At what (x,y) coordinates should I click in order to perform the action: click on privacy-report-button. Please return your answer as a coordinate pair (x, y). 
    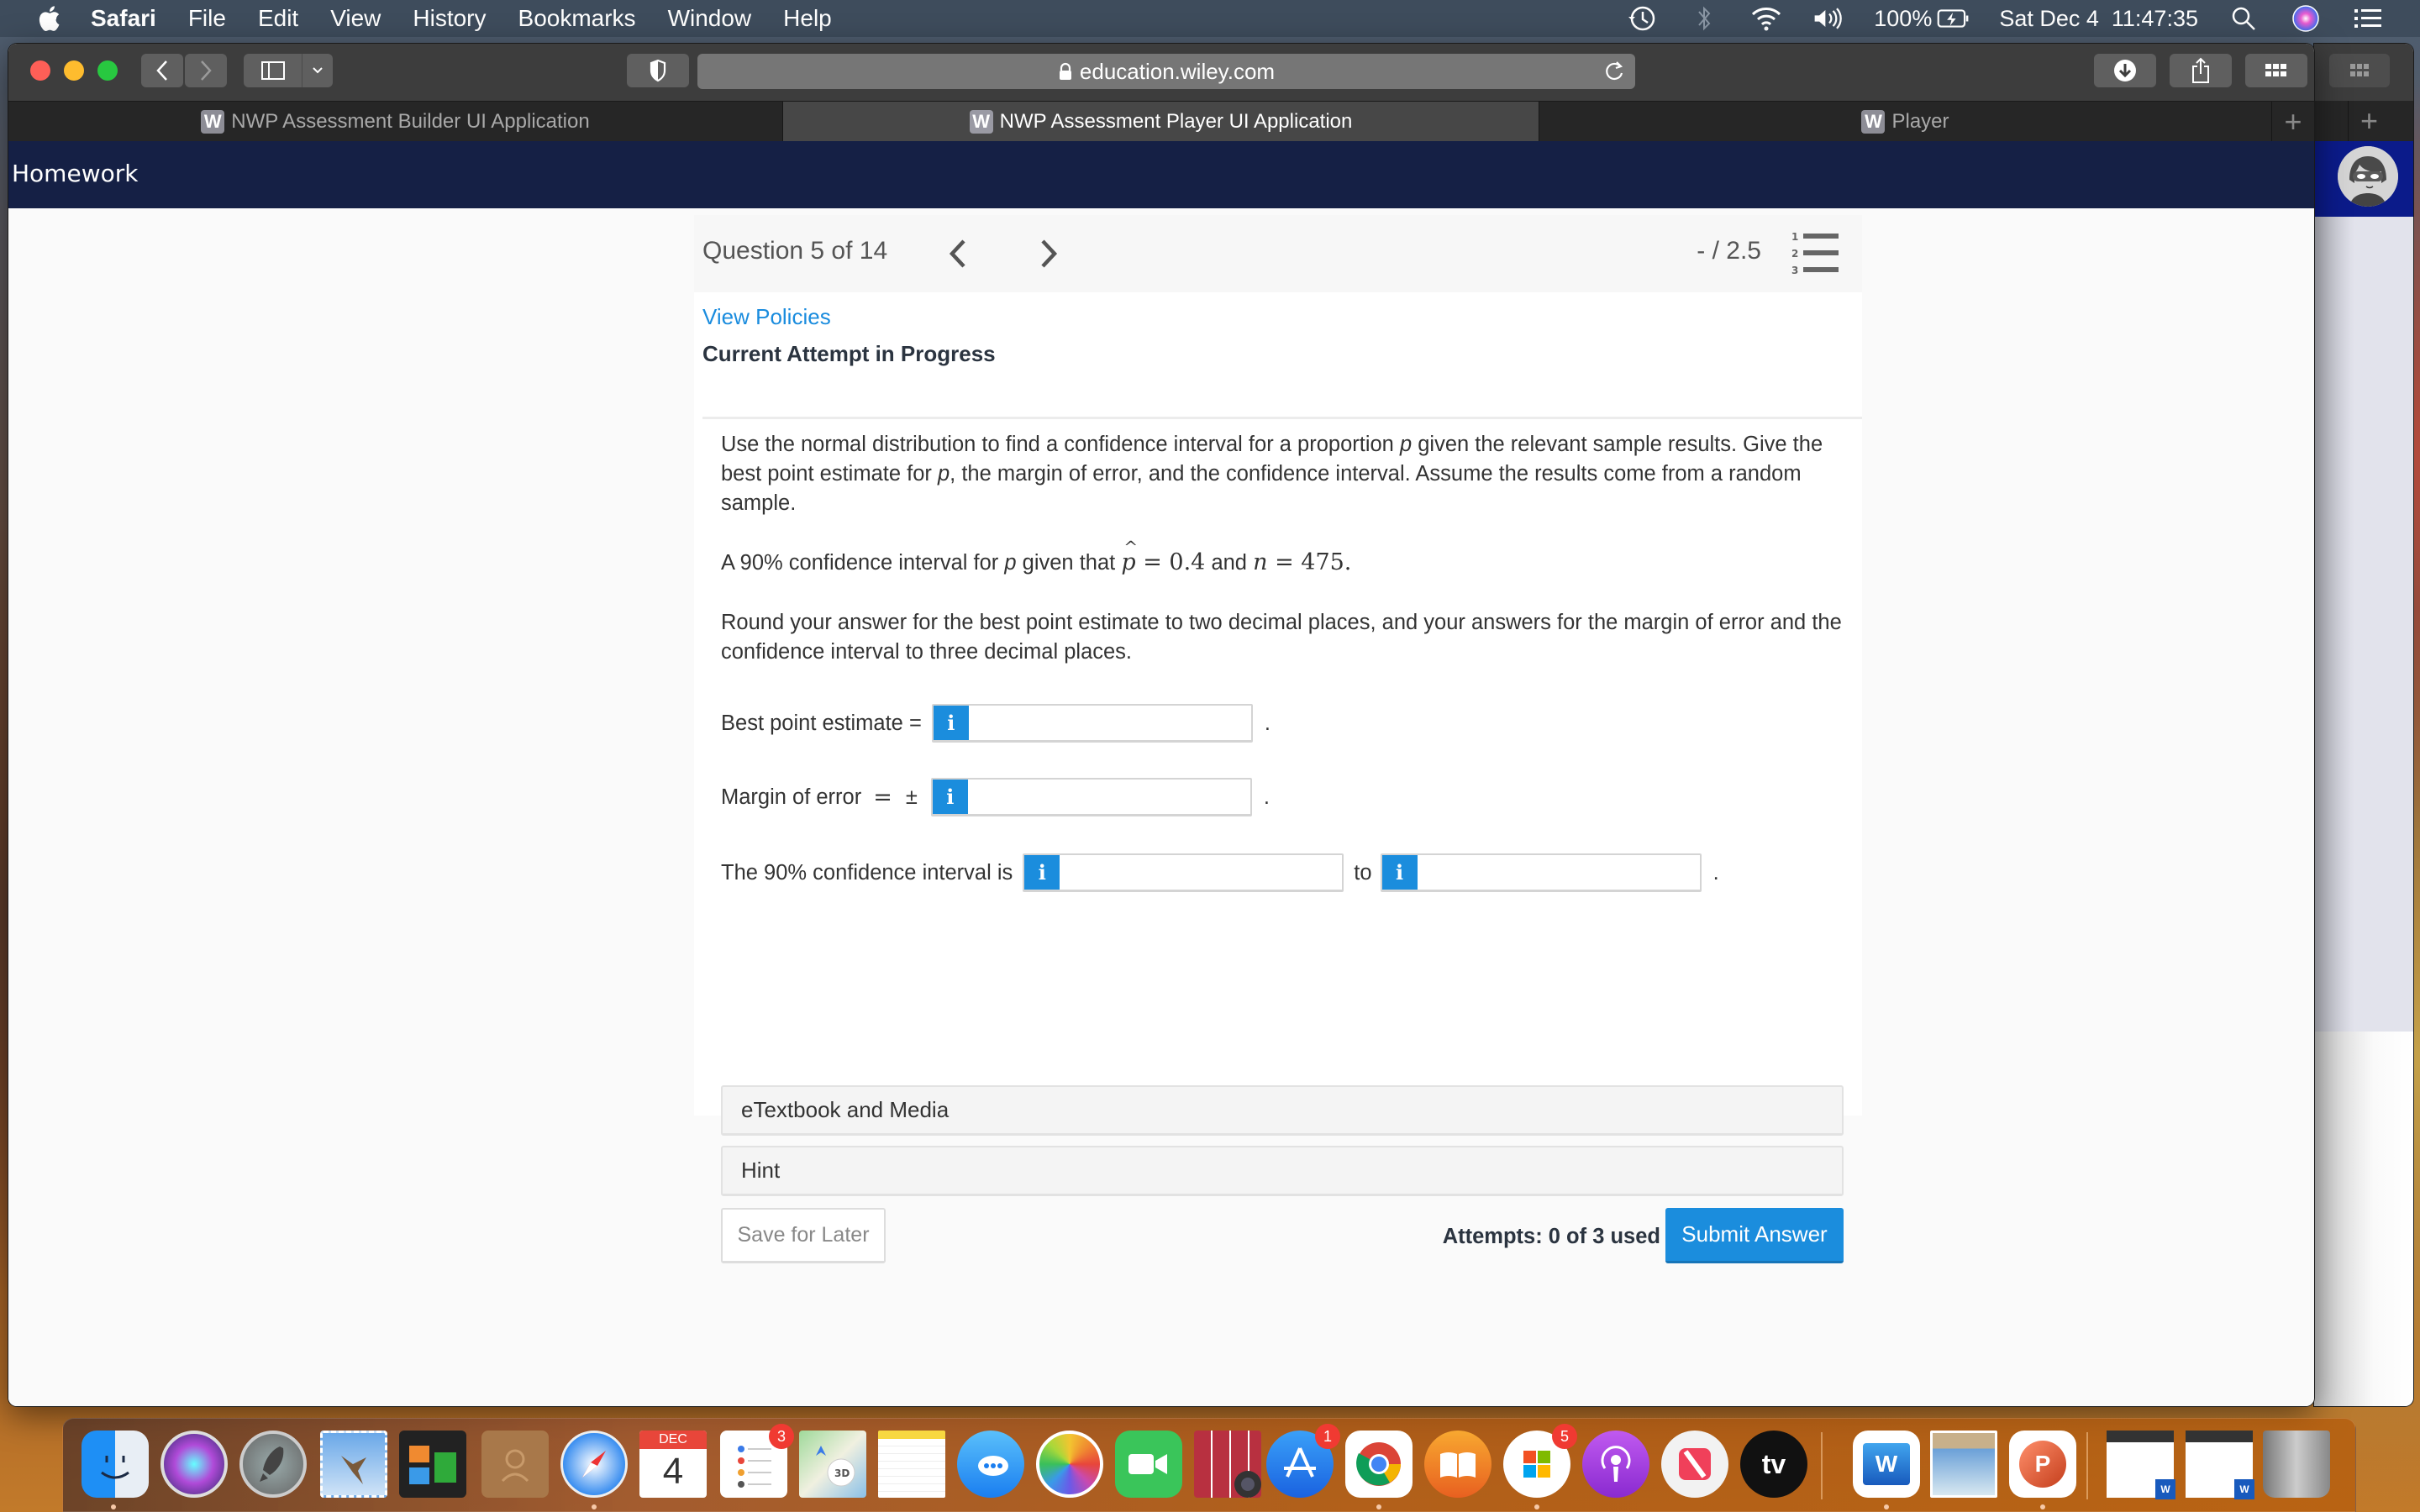
    Looking at the image, I should click on (658, 70).